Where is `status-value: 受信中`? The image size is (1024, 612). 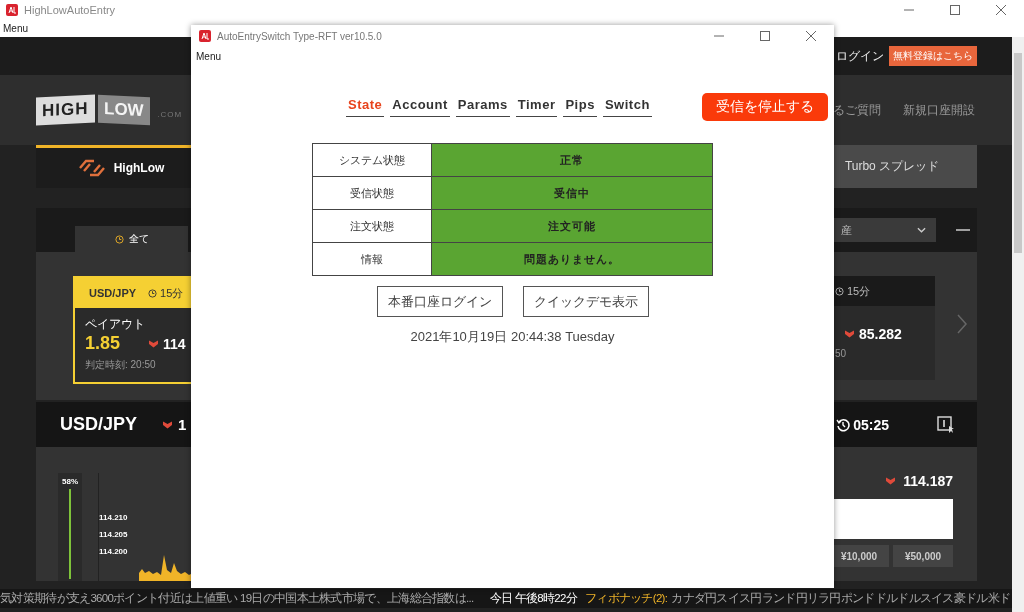 status-value: 受信中 is located at coordinates (572, 193).